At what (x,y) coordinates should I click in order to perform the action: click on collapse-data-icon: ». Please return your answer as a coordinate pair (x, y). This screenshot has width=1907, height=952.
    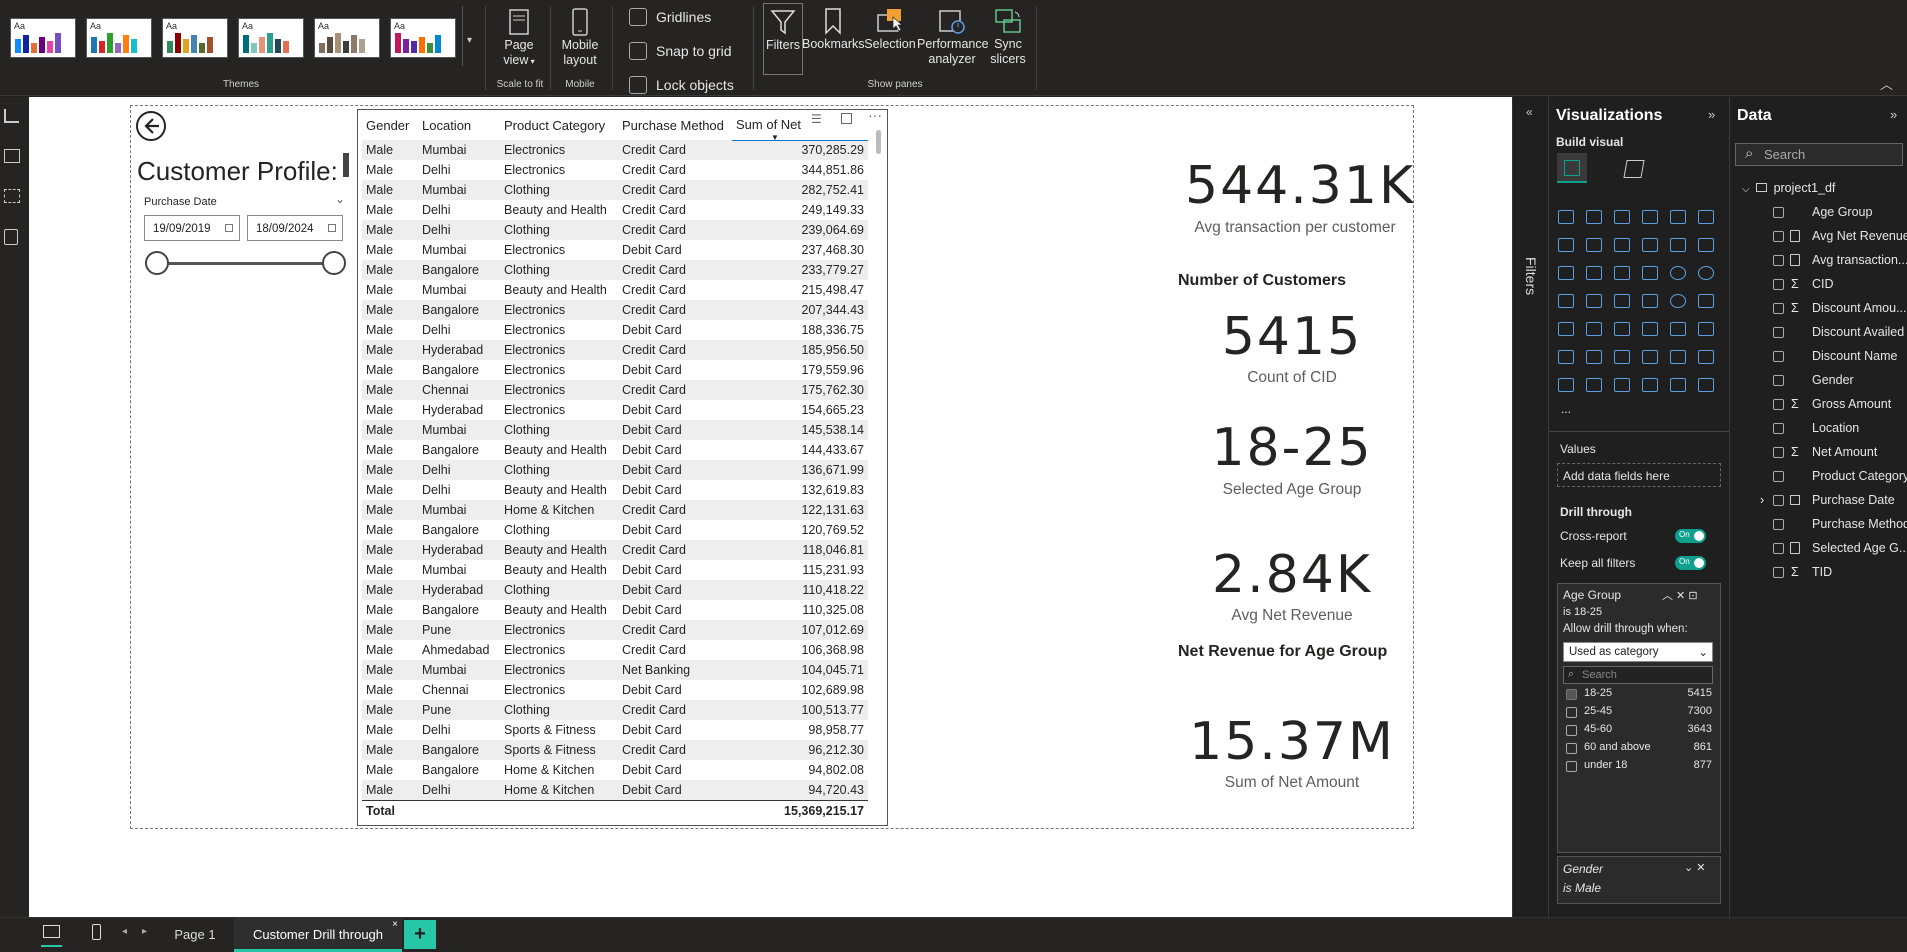
    Looking at the image, I should click on (1893, 114).